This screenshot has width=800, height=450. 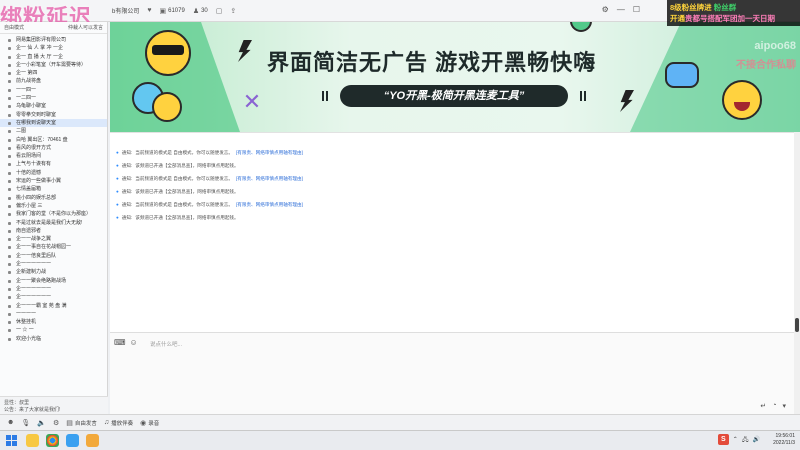 I want to click on sidebar-item: 前九战将盘, so click(x=53, y=81).